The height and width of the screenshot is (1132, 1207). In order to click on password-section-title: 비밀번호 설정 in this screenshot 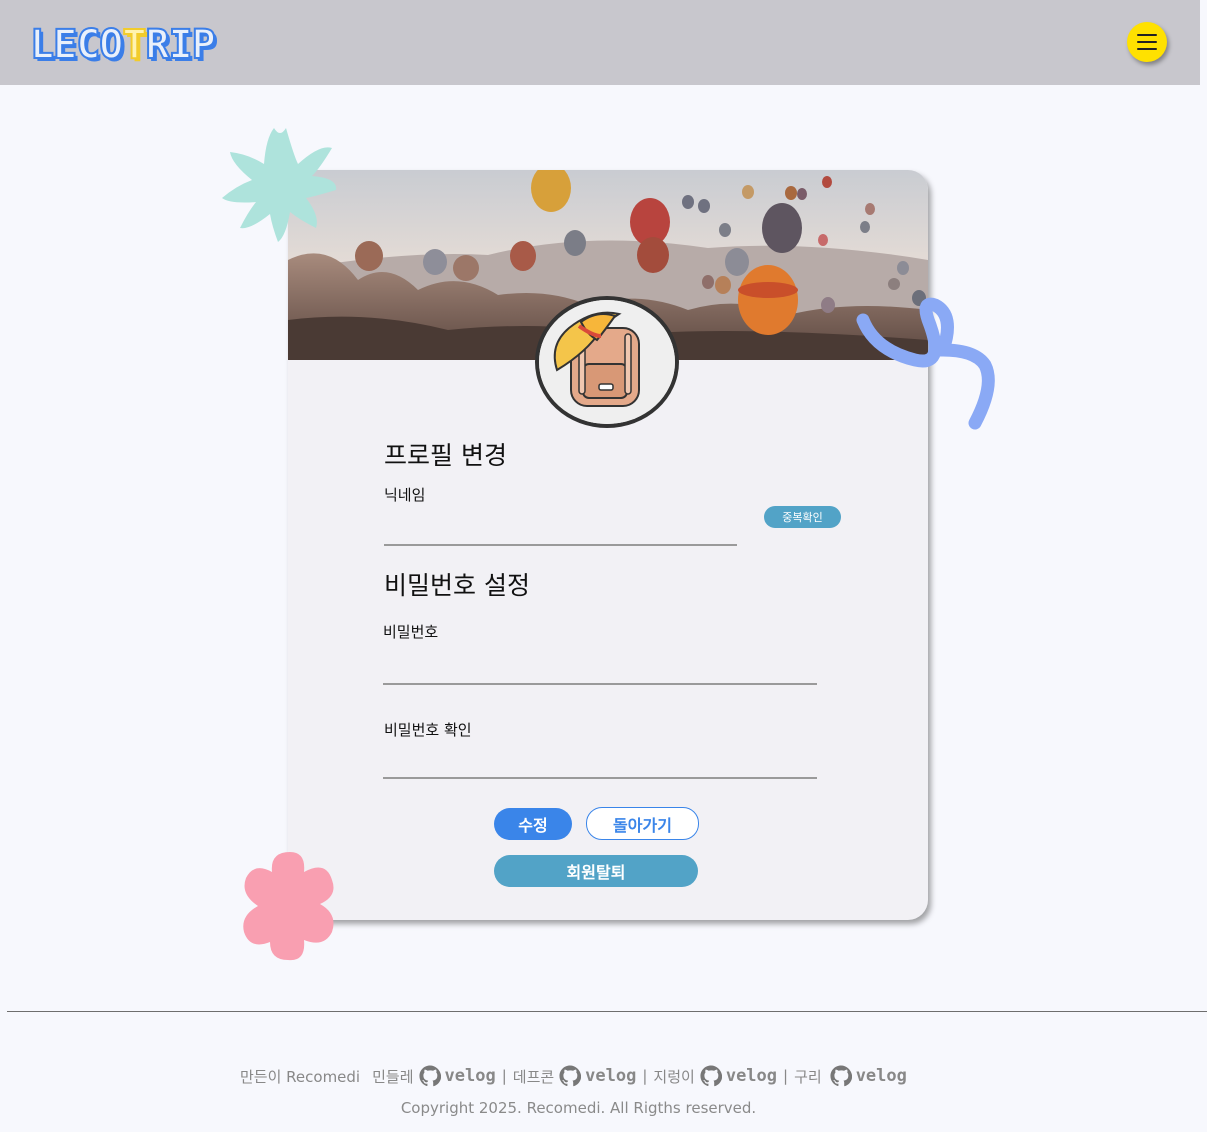, I will do `click(457, 585)`.